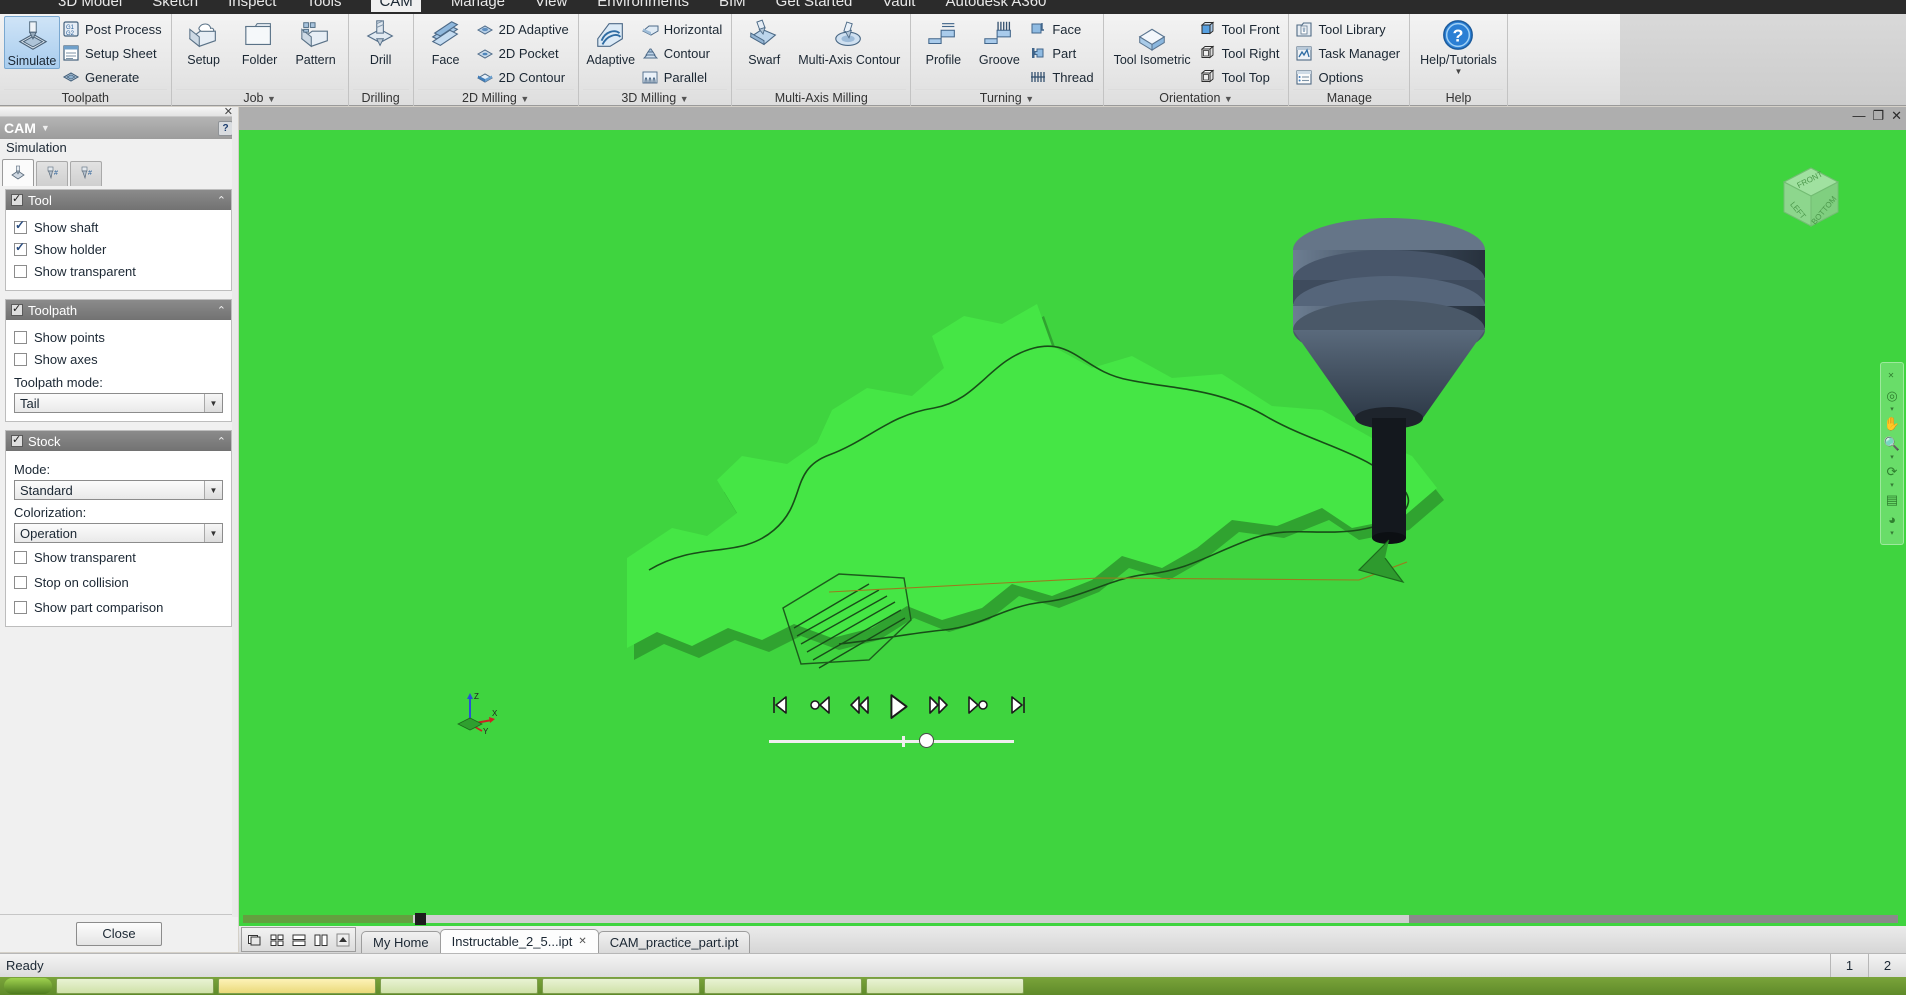  Describe the element at coordinates (551, 6) in the screenshot. I see `ribbon-tab-view: View` at that location.